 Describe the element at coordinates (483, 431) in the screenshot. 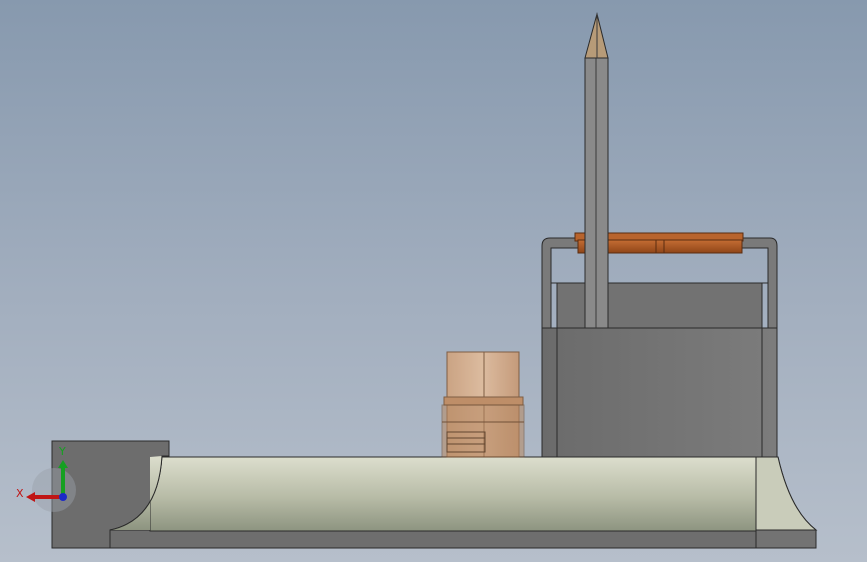

I see `holder-lower` at that location.